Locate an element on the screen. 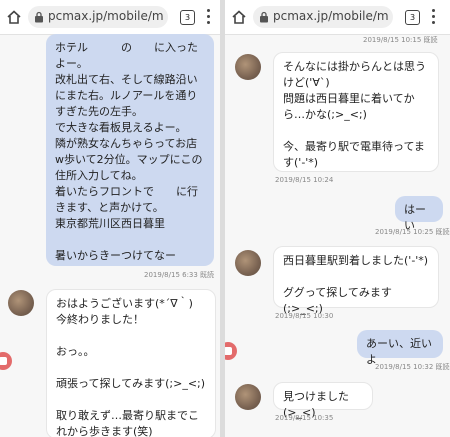  message-timestamp: 2019/8/15 10:32 既読 is located at coordinates (412, 367).